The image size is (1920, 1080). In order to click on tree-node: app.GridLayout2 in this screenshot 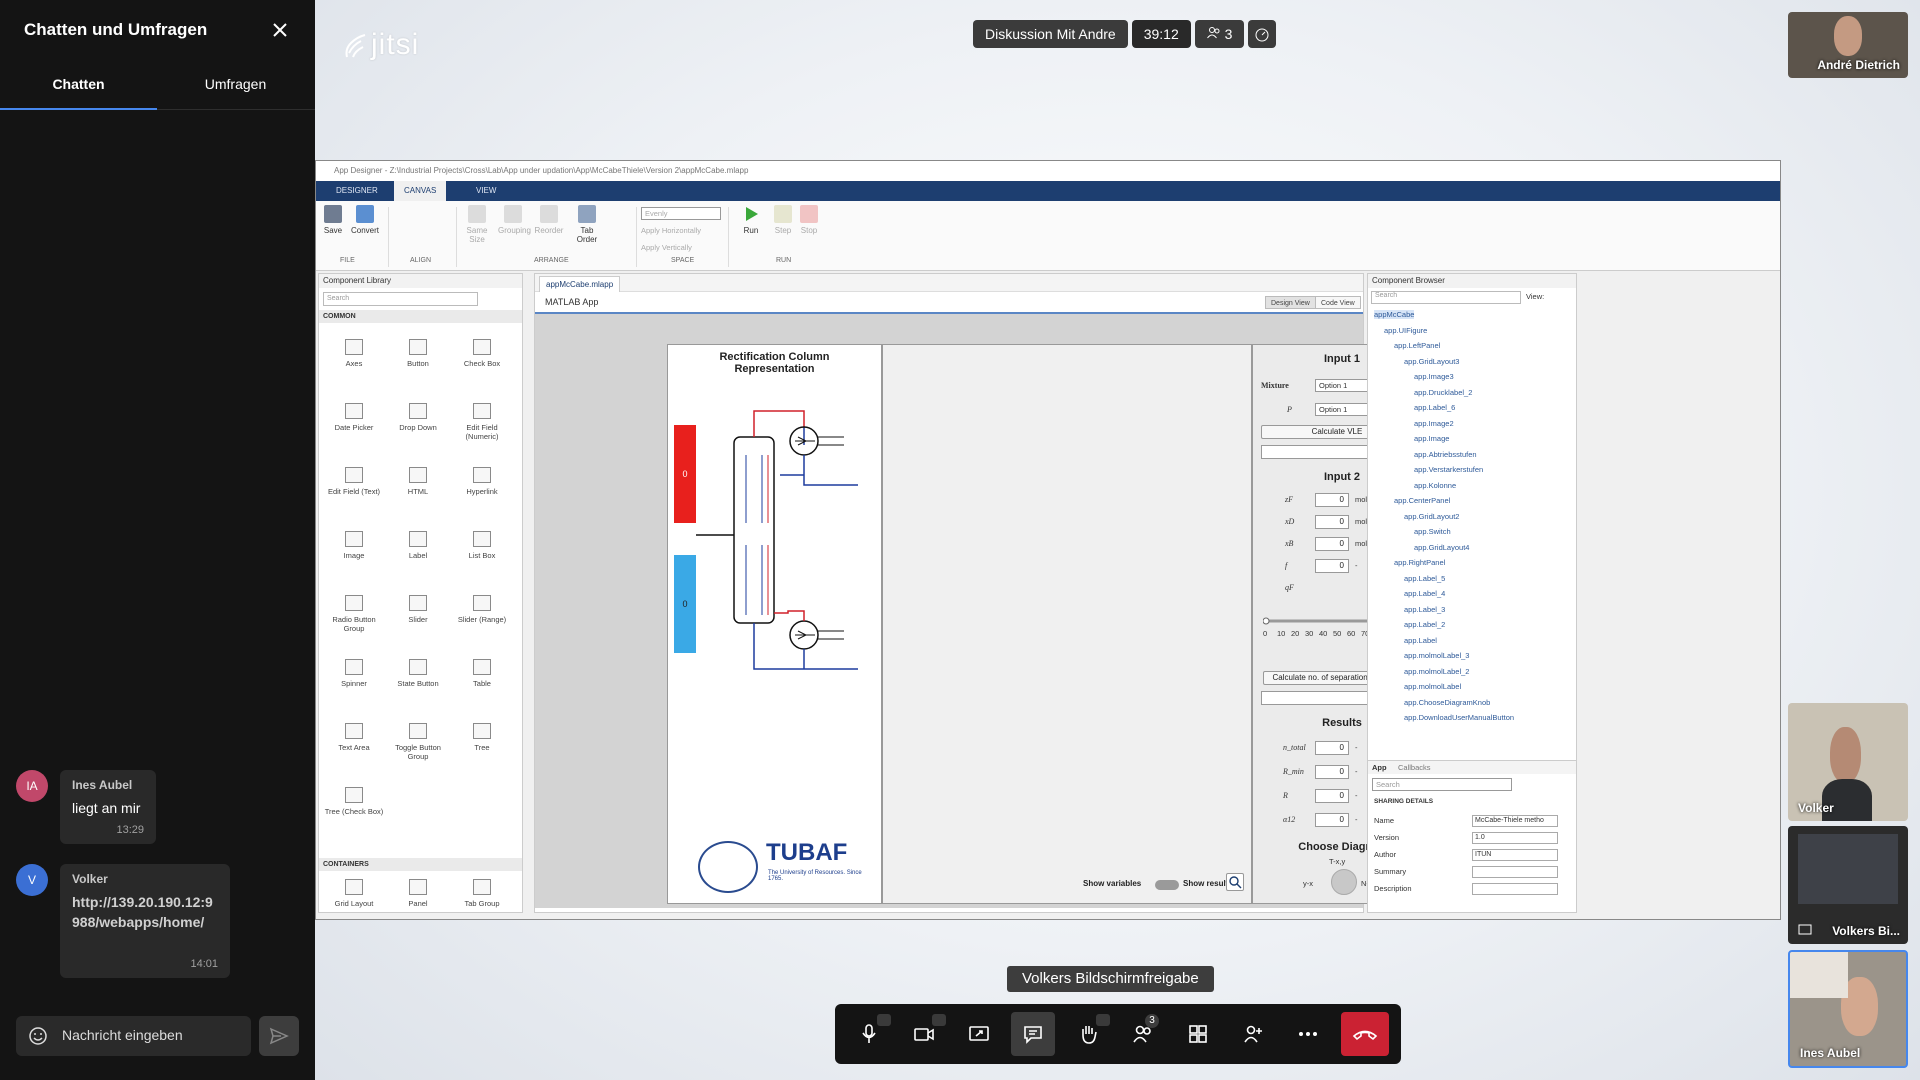, I will do `click(1431, 516)`.